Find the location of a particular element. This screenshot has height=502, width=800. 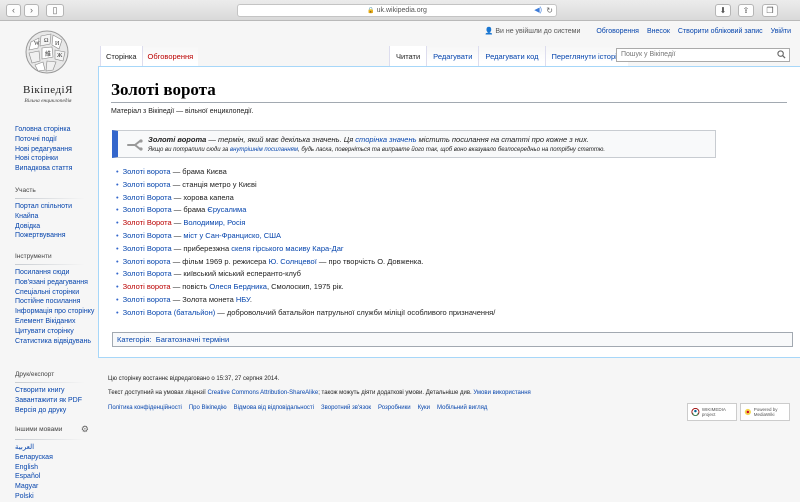

user-icon: 👤 is located at coordinates (489, 31).